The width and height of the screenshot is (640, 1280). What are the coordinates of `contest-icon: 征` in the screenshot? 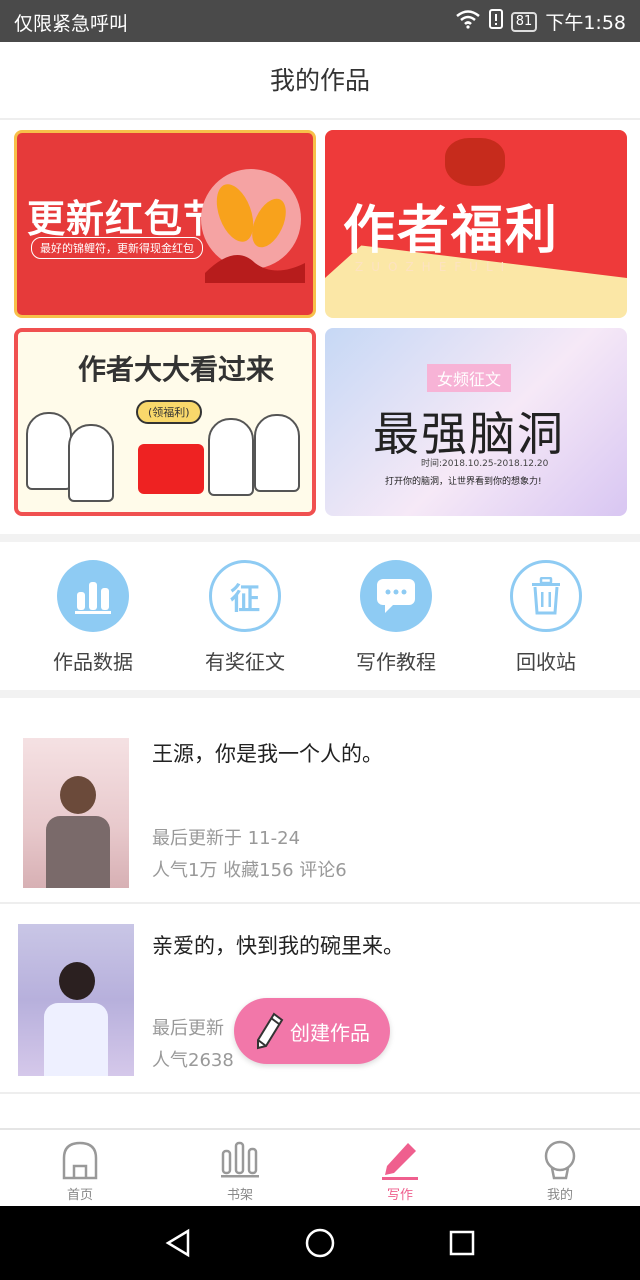 It's located at (245, 596).